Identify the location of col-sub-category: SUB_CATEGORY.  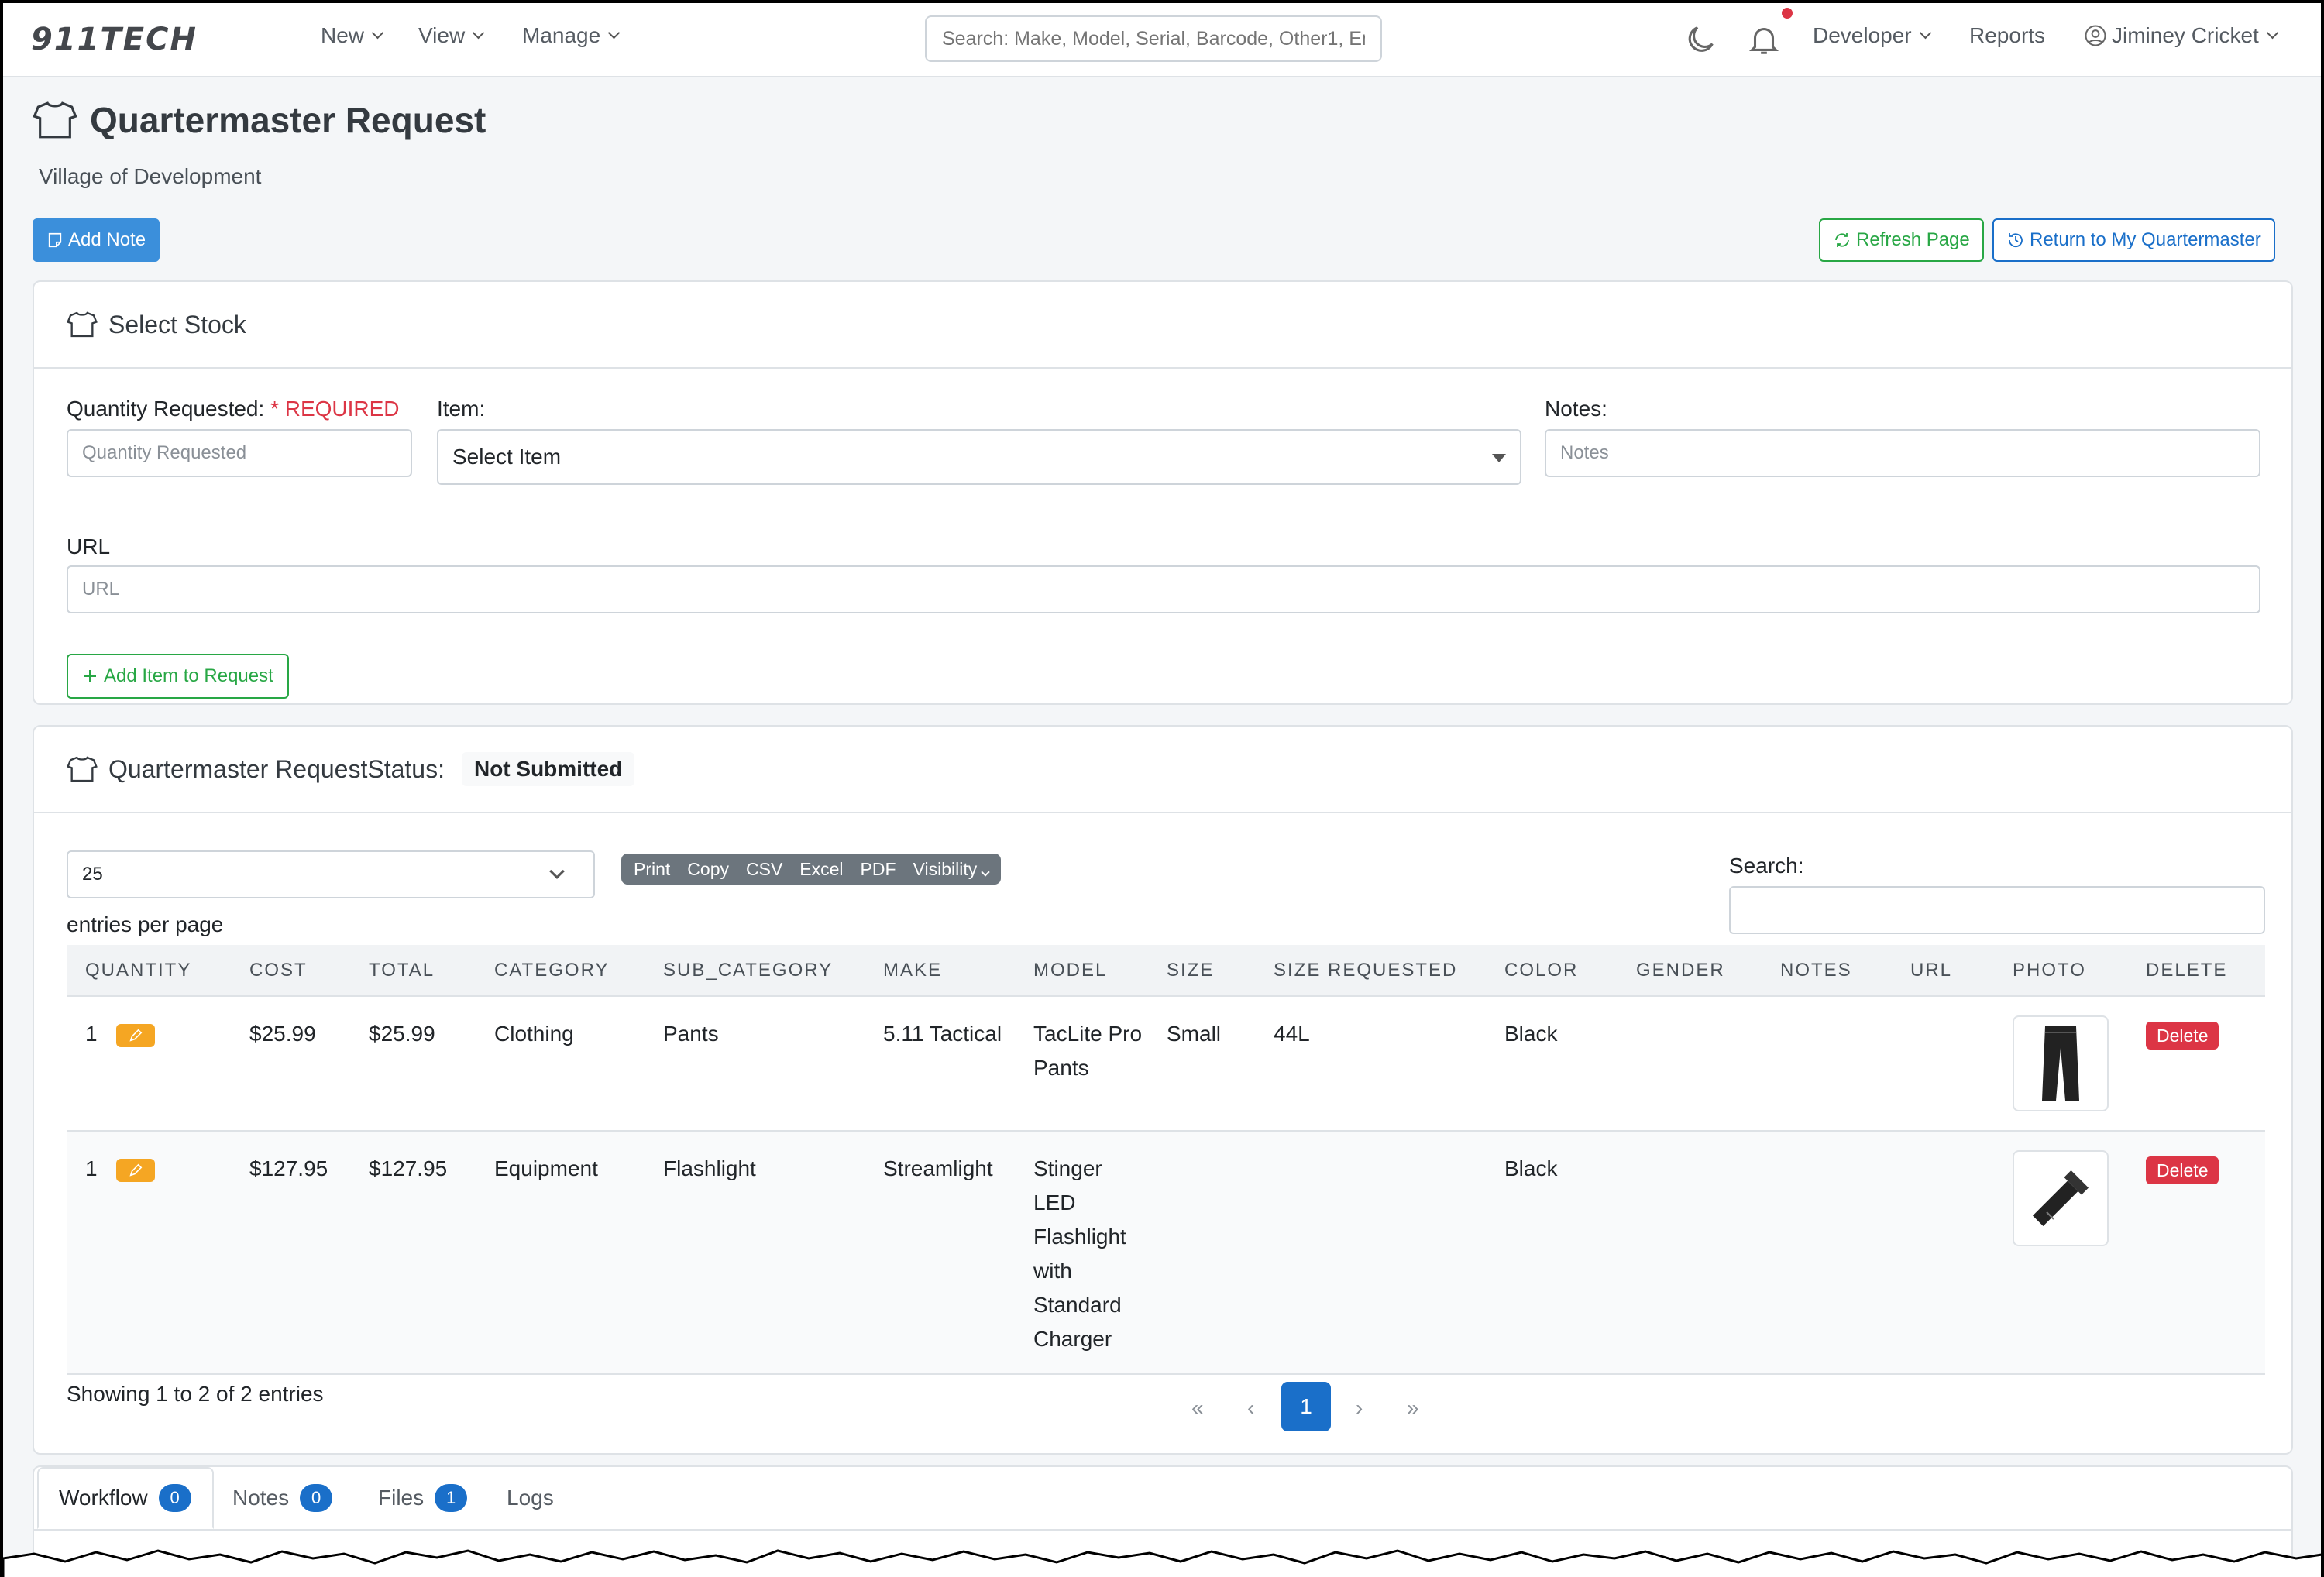
(755, 971).